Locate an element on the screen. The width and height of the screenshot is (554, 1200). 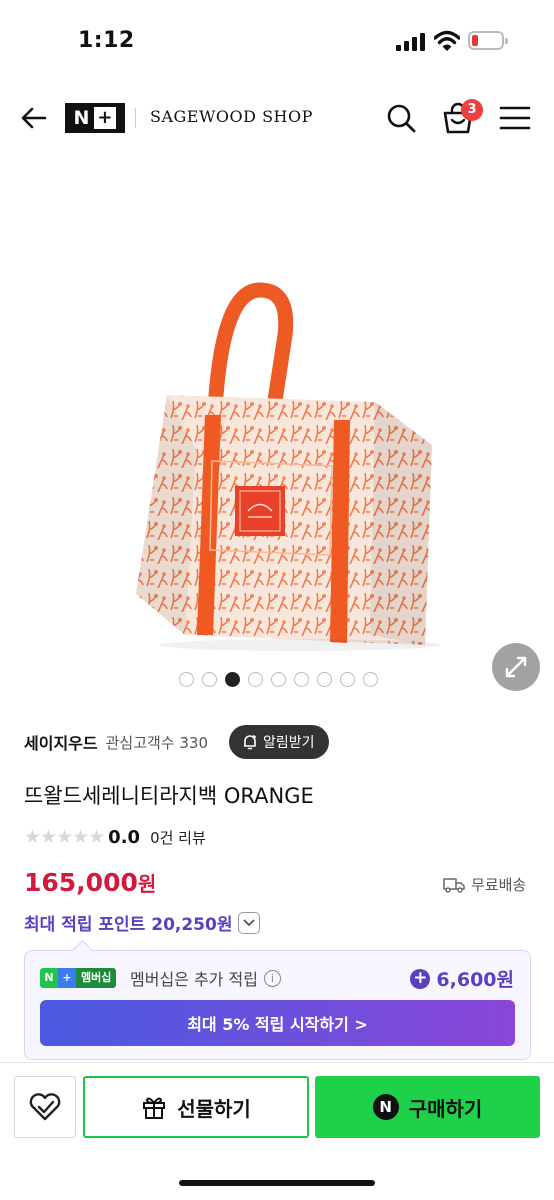
home-indicator is located at coordinates (277, 1183).